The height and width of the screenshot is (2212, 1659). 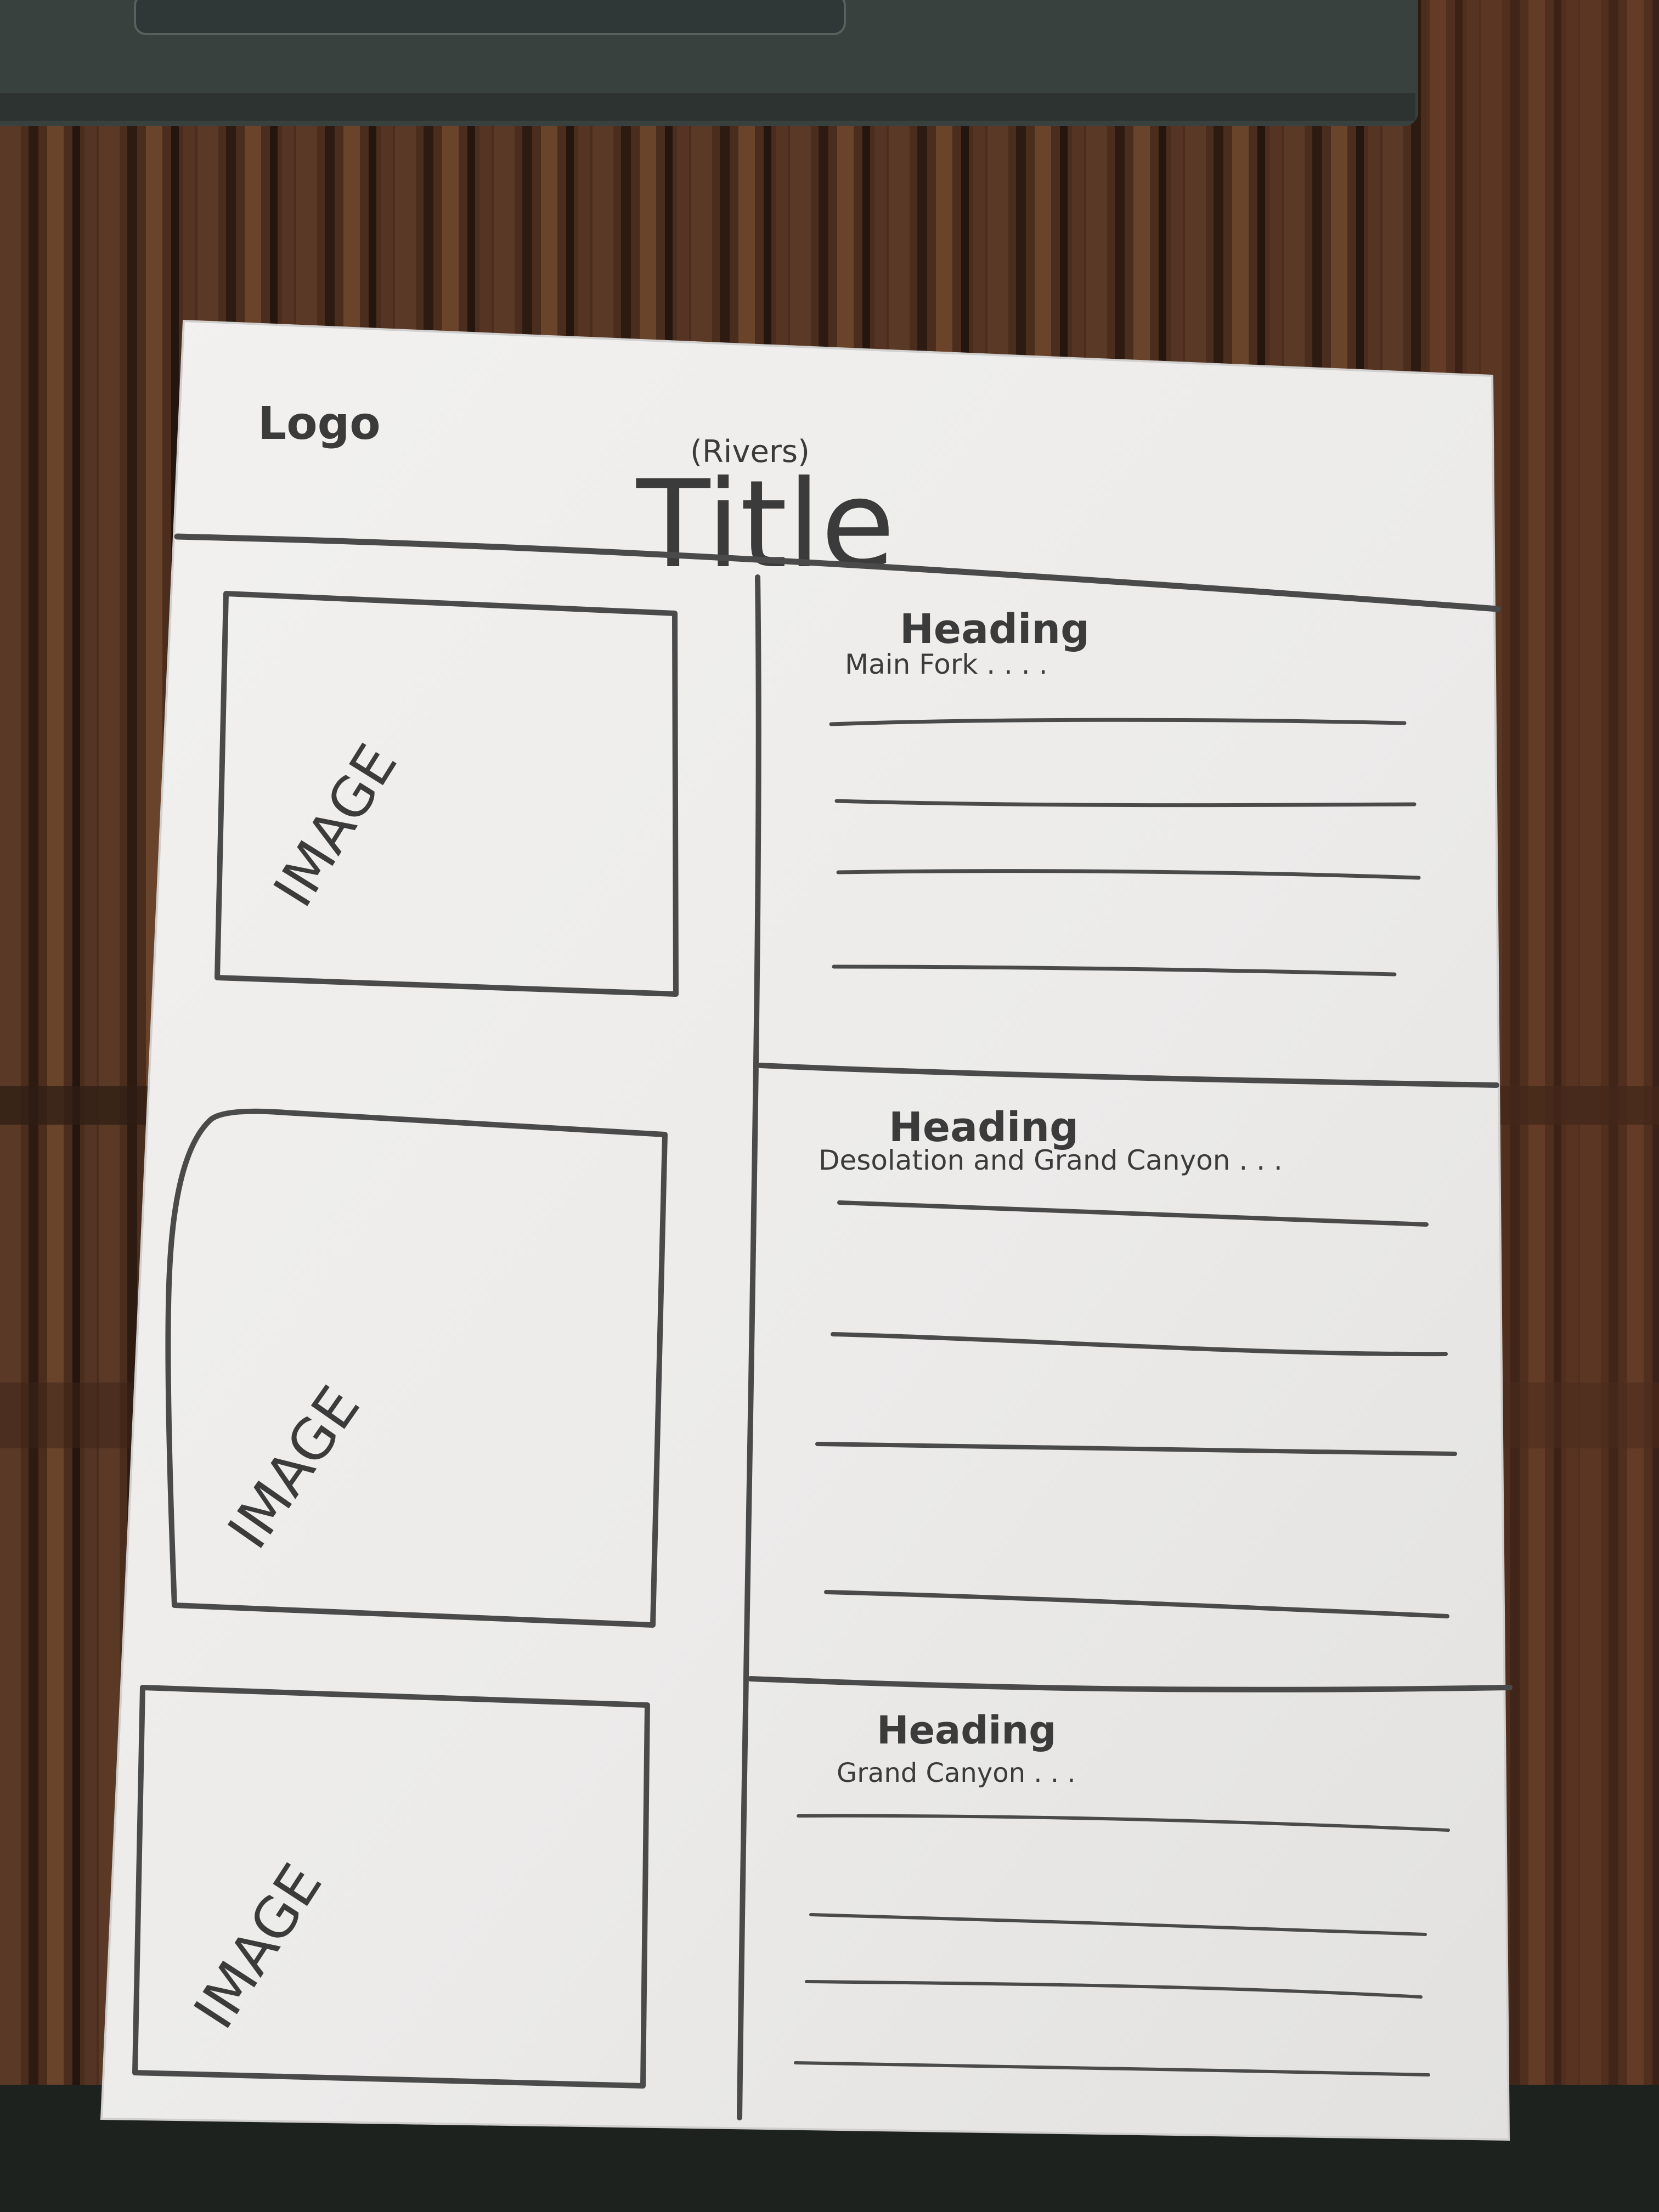 What do you see at coordinates (1051, 1160) in the screenshot?
I see `section-2-text: Desolation and Grand Canyon . . .` at bounding box center [1051, 1160].